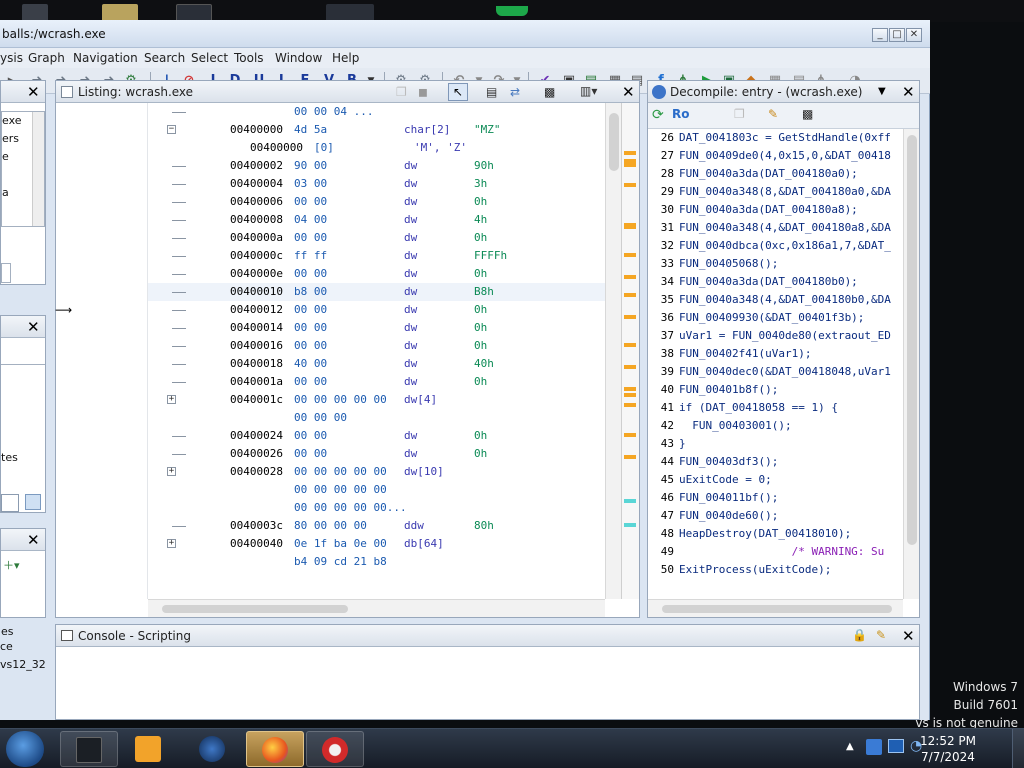 The height and width of the screenshot is (768, 1024). I want to click on listing-row: 0040000a 00 00 dw 0h, so click(376, 238).